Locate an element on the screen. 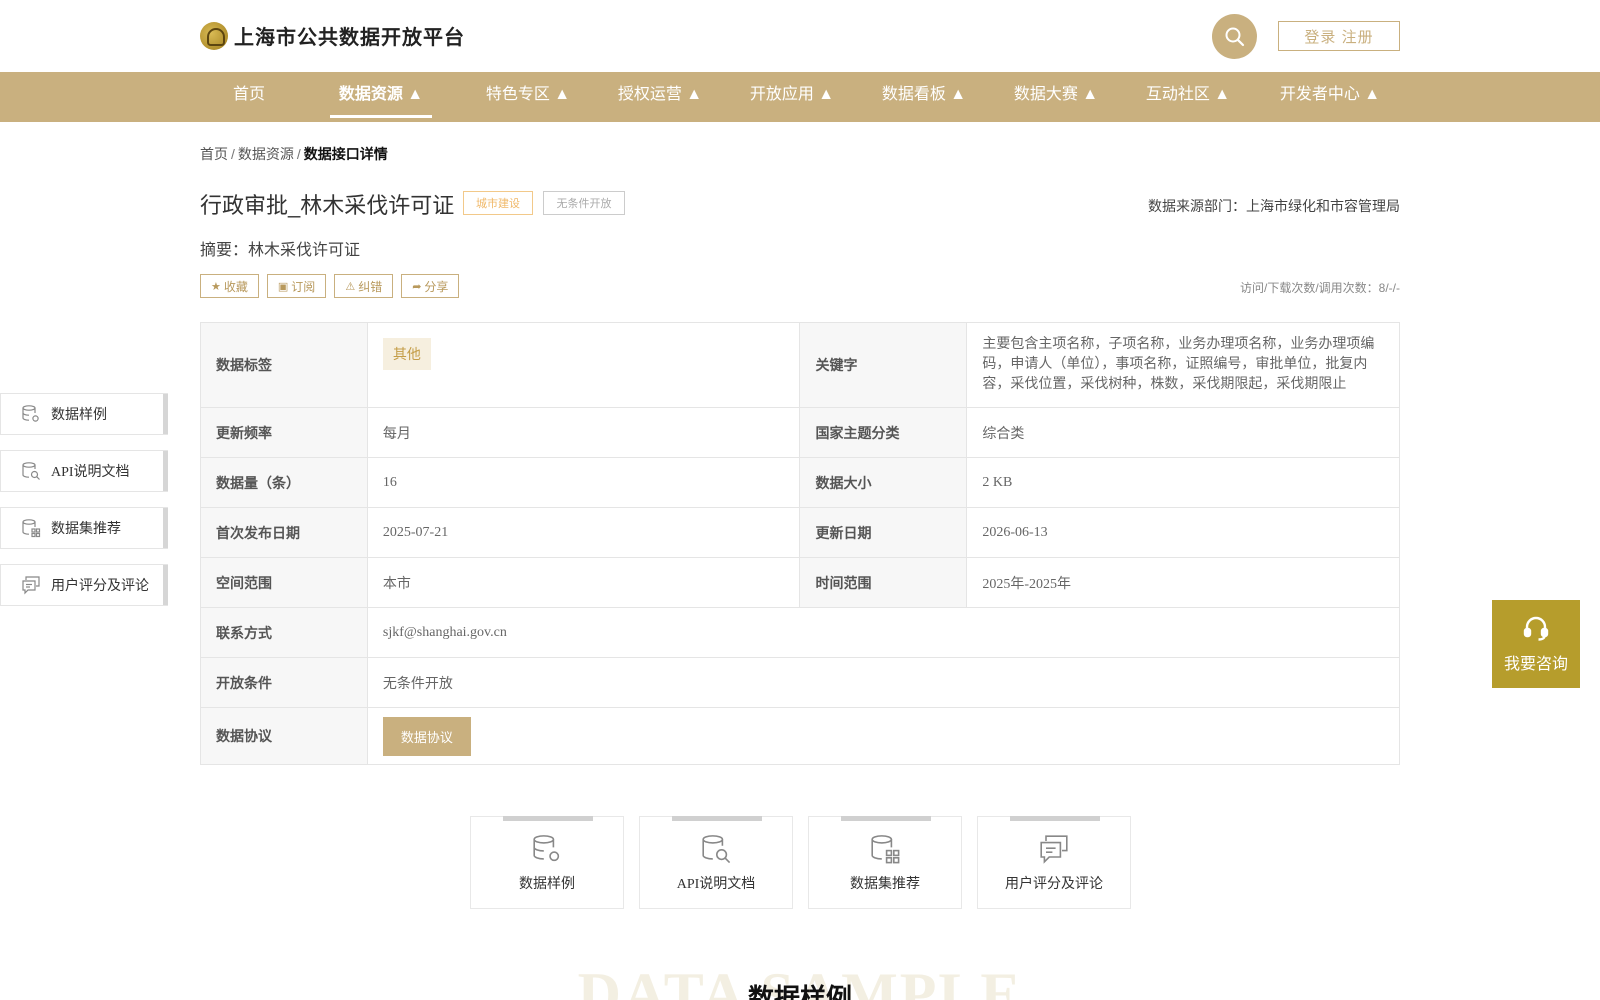 Image resolution: width=1600 pixels, height=1000 pixels. open-condition-value: 无条件开放 is located at coordinates (883, 682).